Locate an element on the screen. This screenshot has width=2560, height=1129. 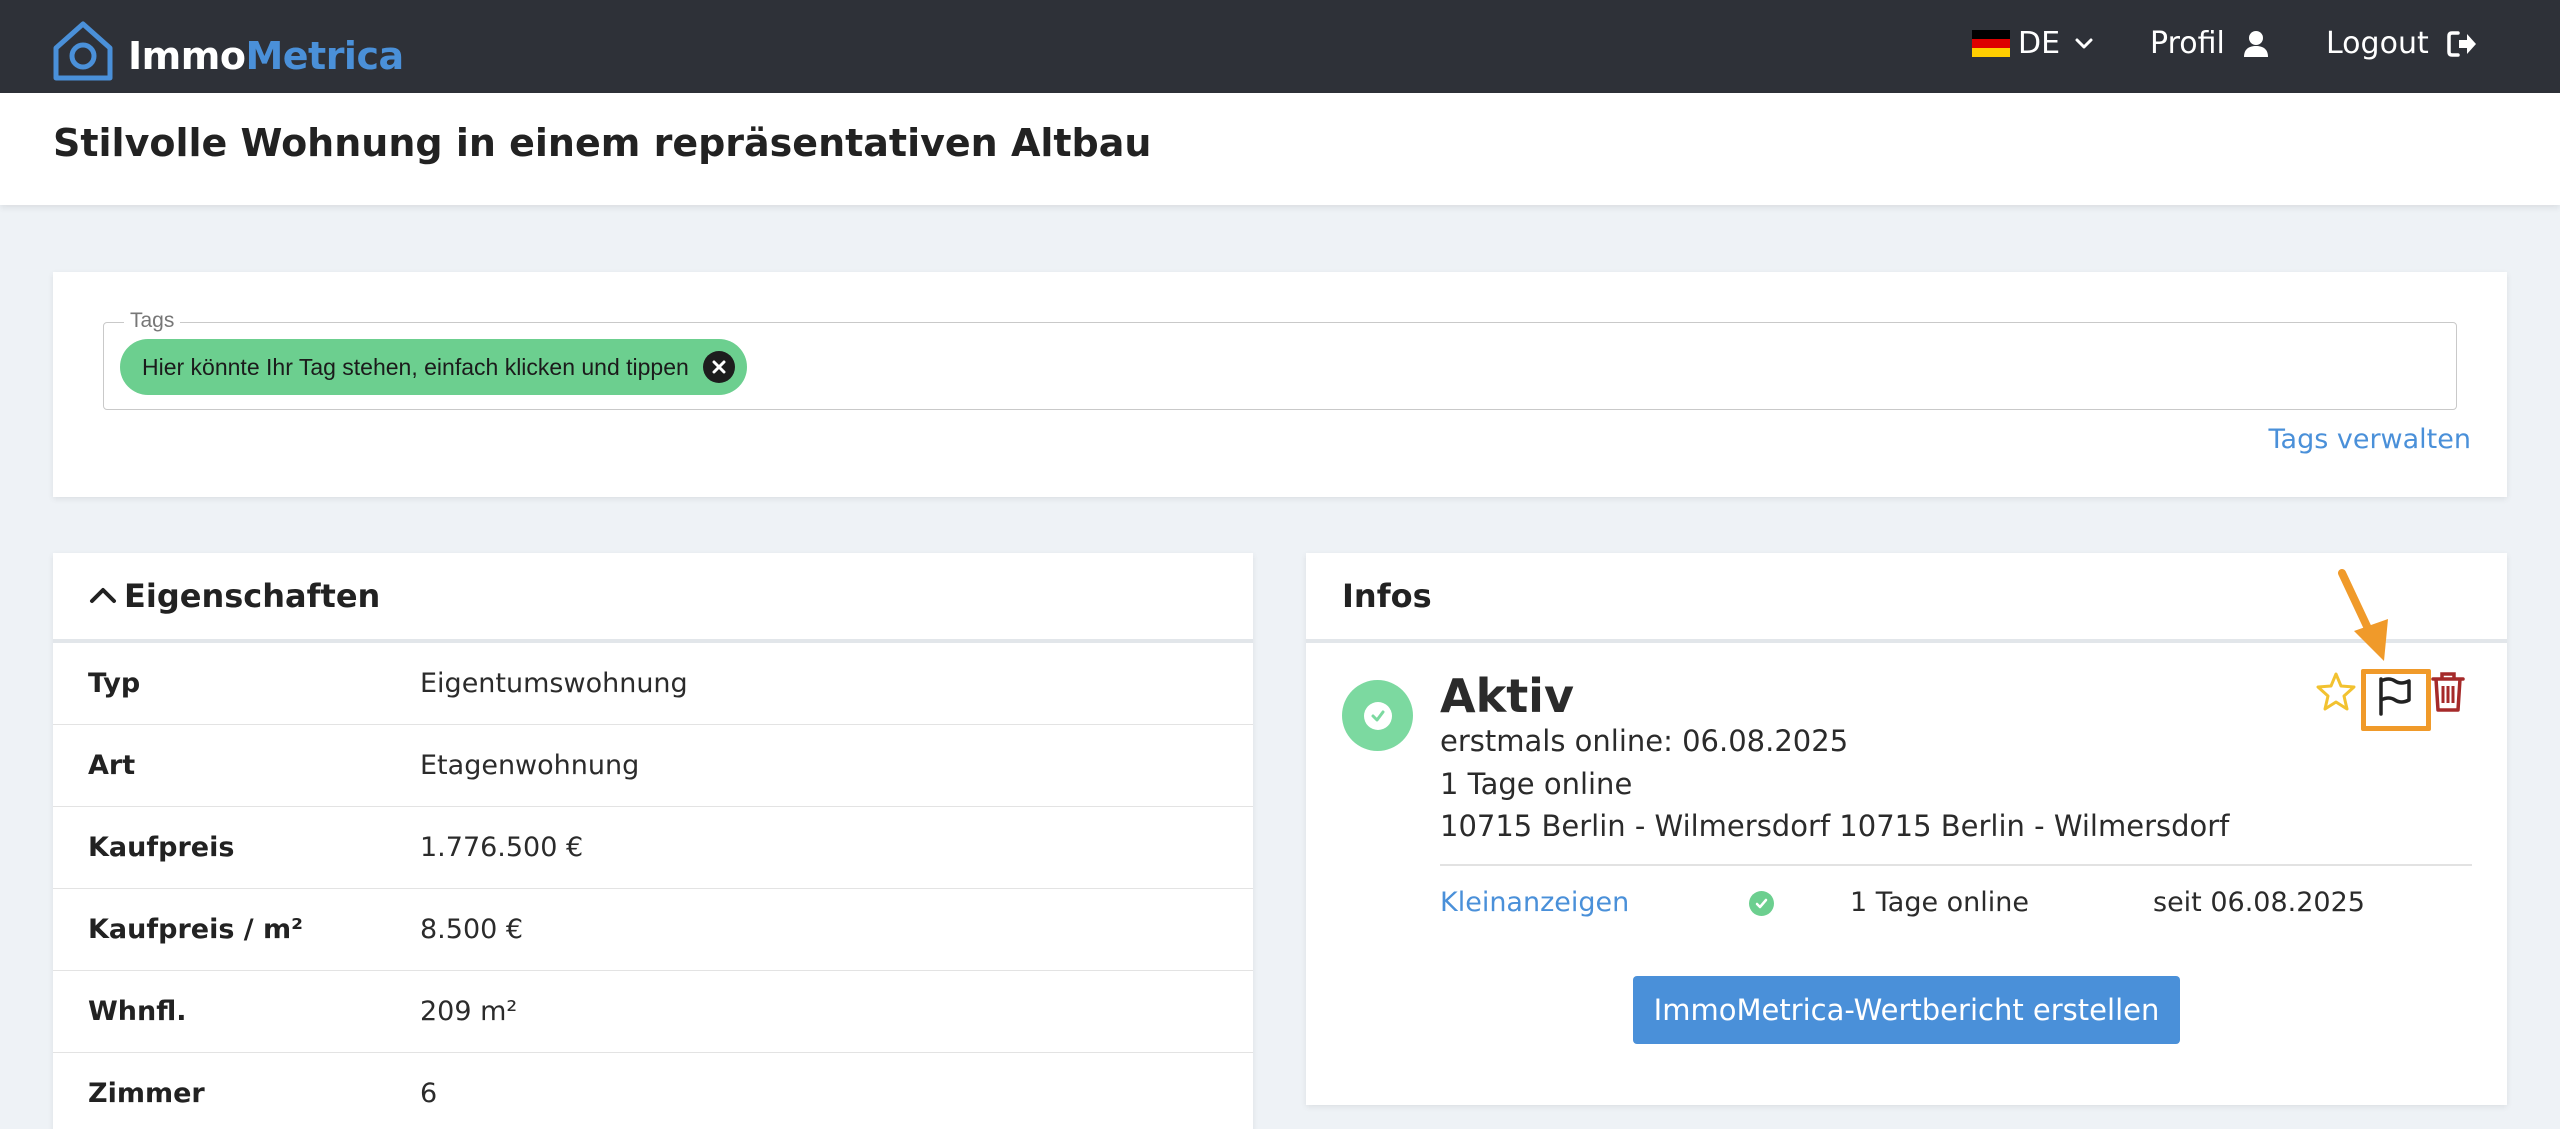
properties-header: Eigenschaften is located at coordinates (653, 598).